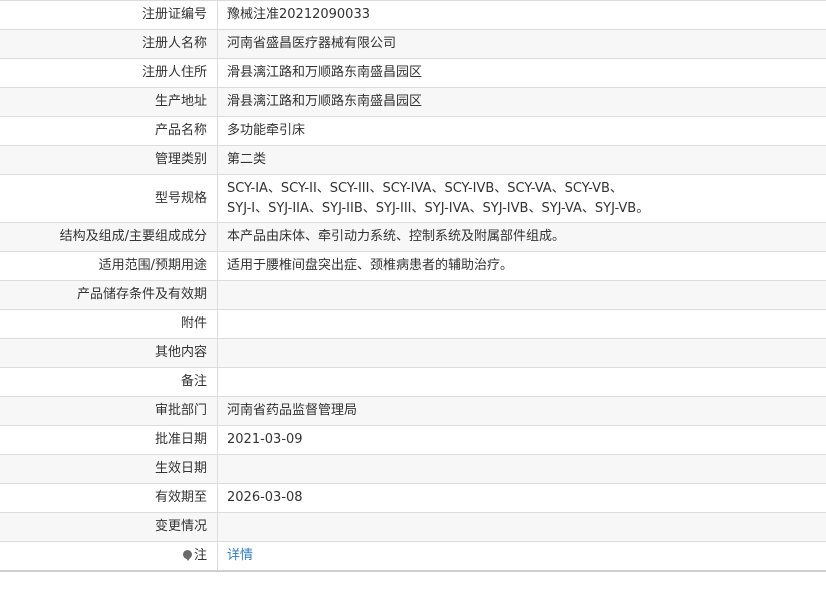 Image resolution: width=826 pixels, height=590 pixels. I want to click on table-row: 注 详情, so click(413, 556).